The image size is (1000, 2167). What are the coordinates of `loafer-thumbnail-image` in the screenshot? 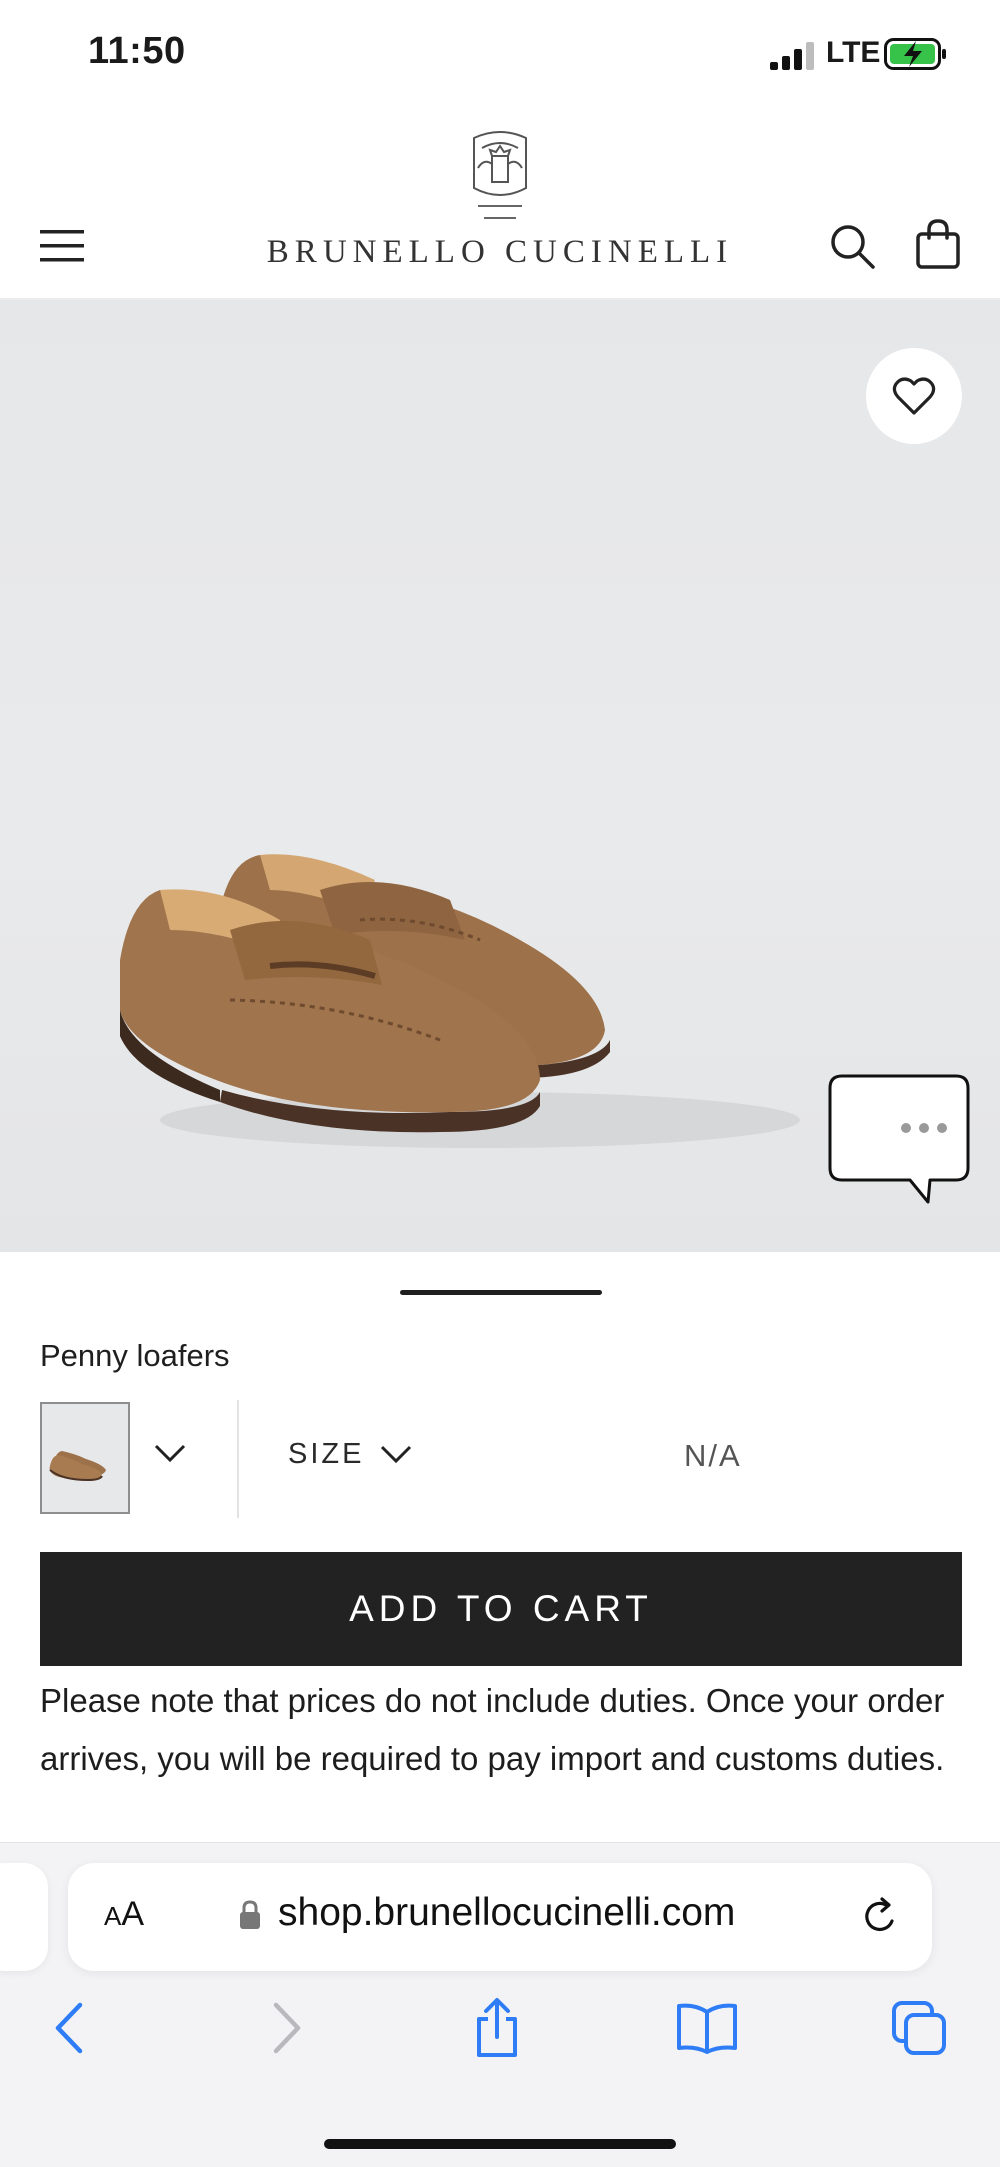 It's located at (77, 1466).